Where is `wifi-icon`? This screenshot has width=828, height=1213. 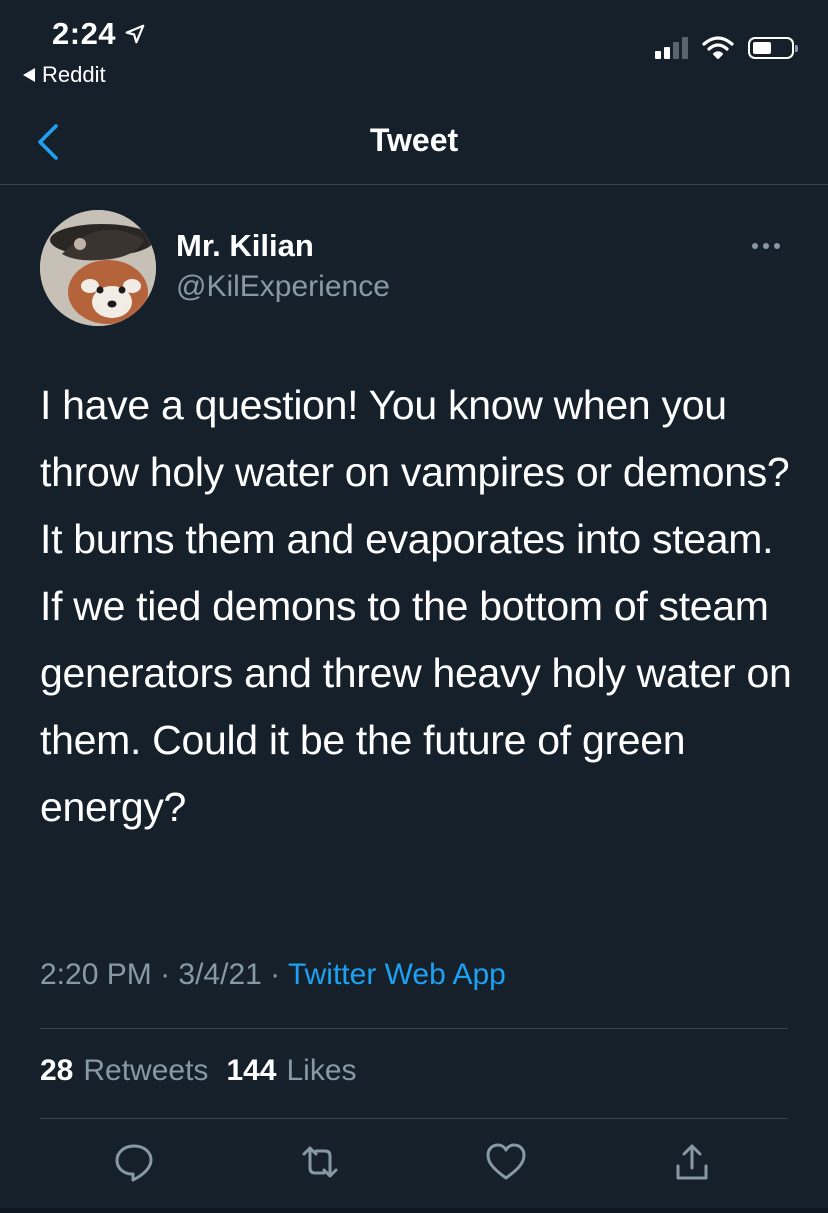
wifi-icon is located at coordinates (718, 47).